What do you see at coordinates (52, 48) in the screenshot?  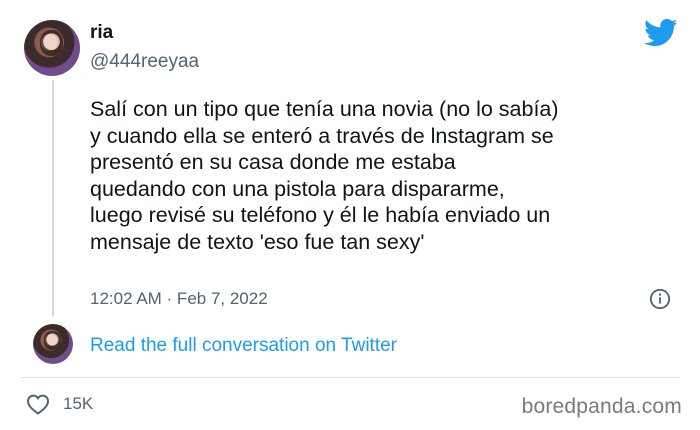 I see `author-avatar` at bounding box center [52, 48].